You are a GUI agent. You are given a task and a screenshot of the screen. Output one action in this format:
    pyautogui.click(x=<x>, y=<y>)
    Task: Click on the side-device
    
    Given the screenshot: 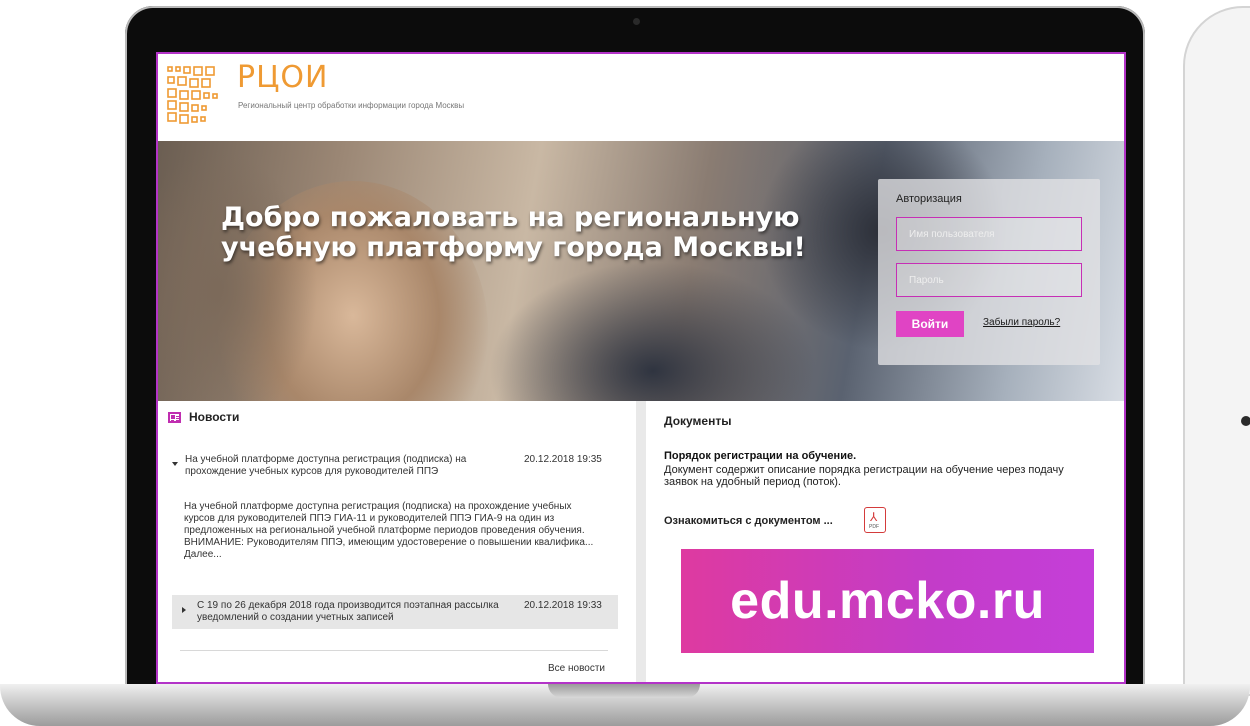 What is the action you would take?
    pyautogui.click(x=1216, y=351)
    